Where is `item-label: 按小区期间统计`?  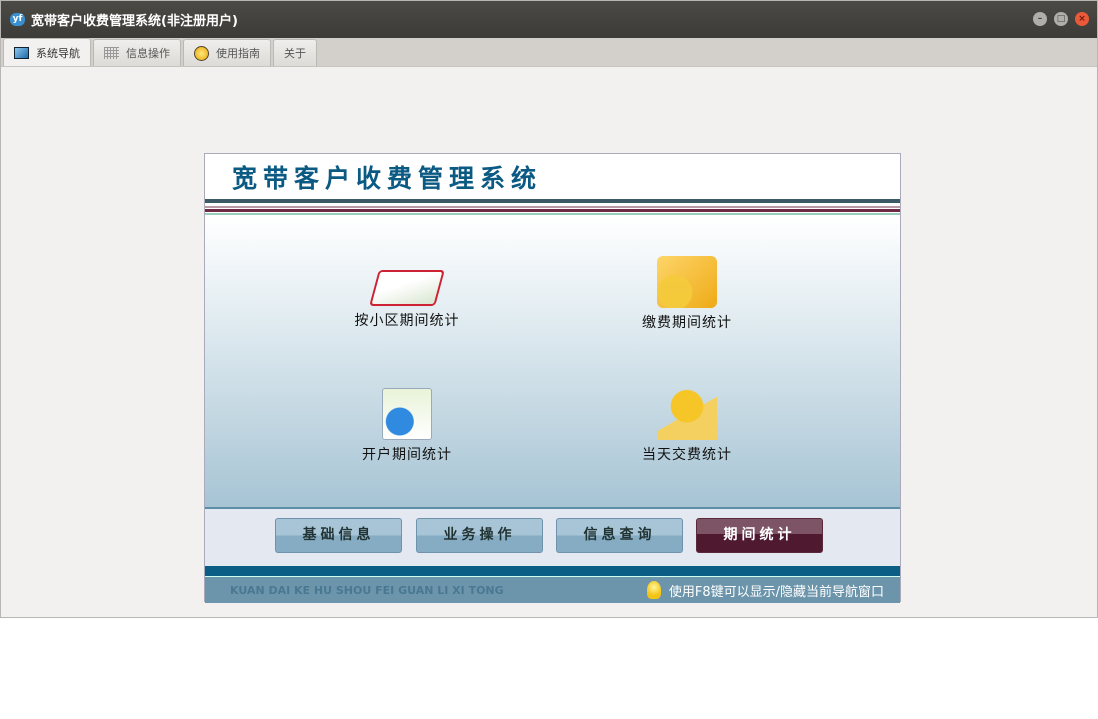 item-label: 按小区期间统计 is located at coordinates (407, 321).